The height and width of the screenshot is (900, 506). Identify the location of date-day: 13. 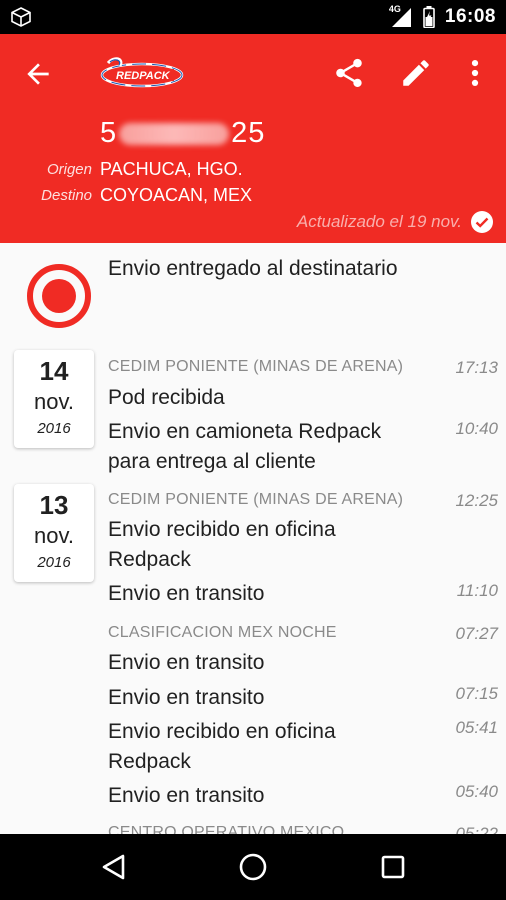
(54, 505).